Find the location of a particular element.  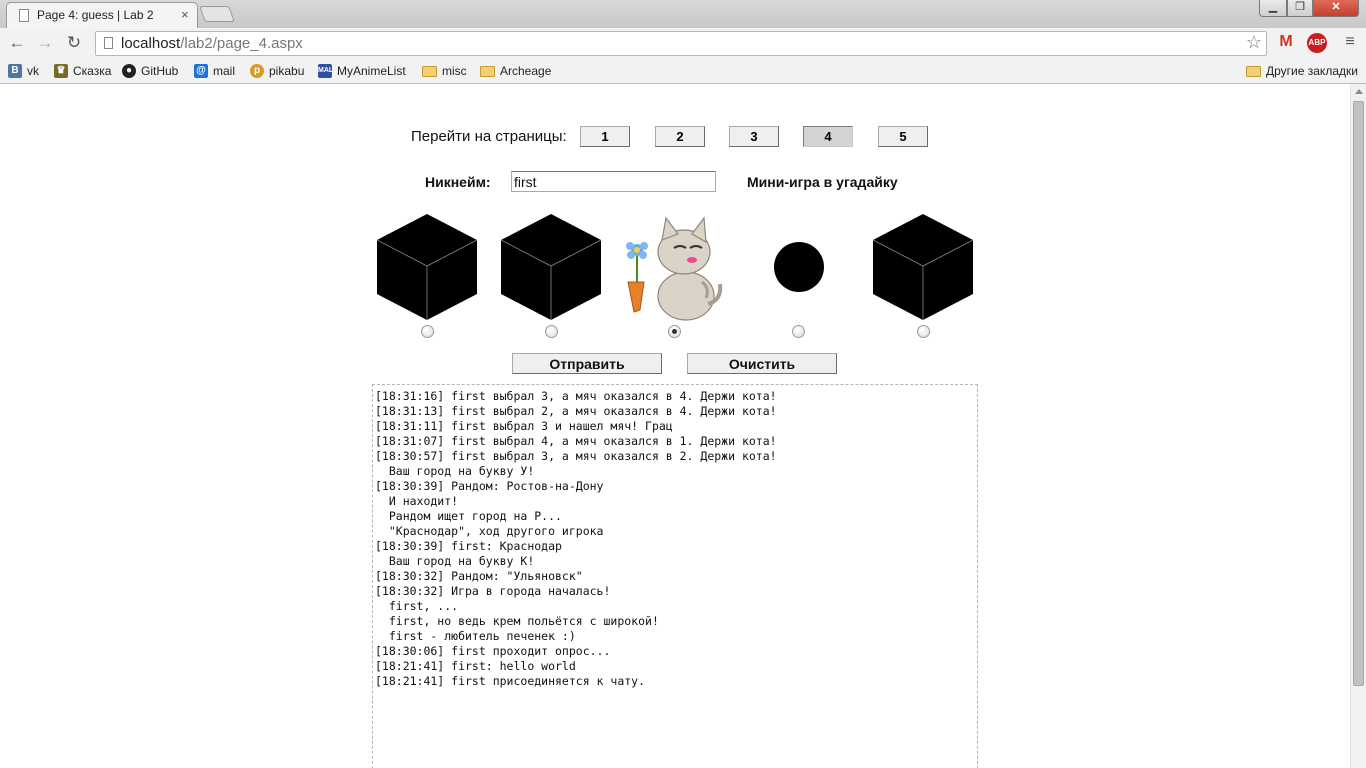

bookmark-skazka: ♛ Сказка is located at coordinates (82, 71).